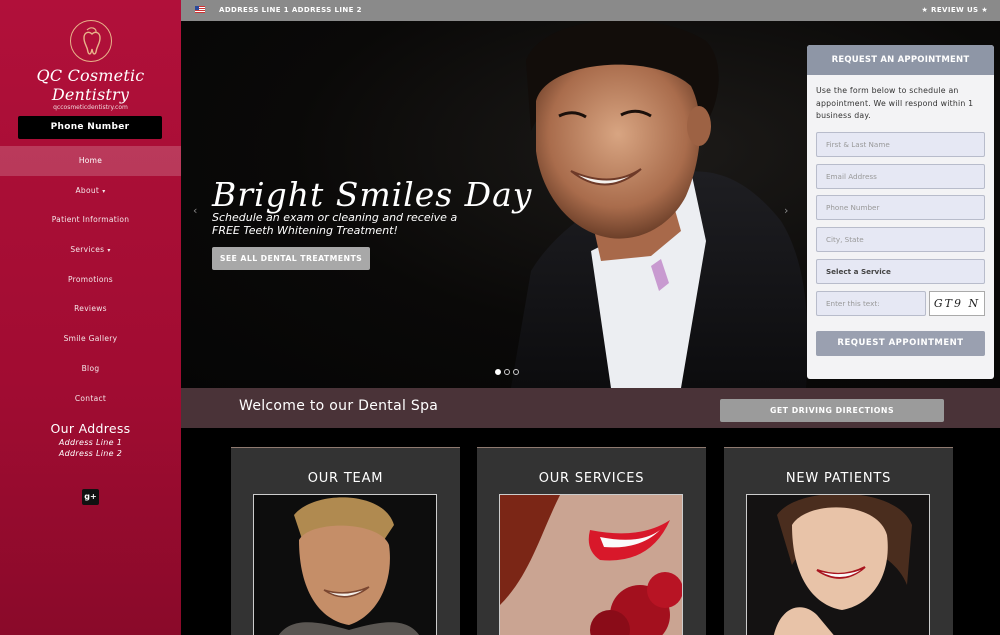 The width and height of the screenshot is (1000, 635). What do you see at coordinates (900, 176) in the screenshot?
I see `email-field: Email Address` at bounding box center [900, 176].